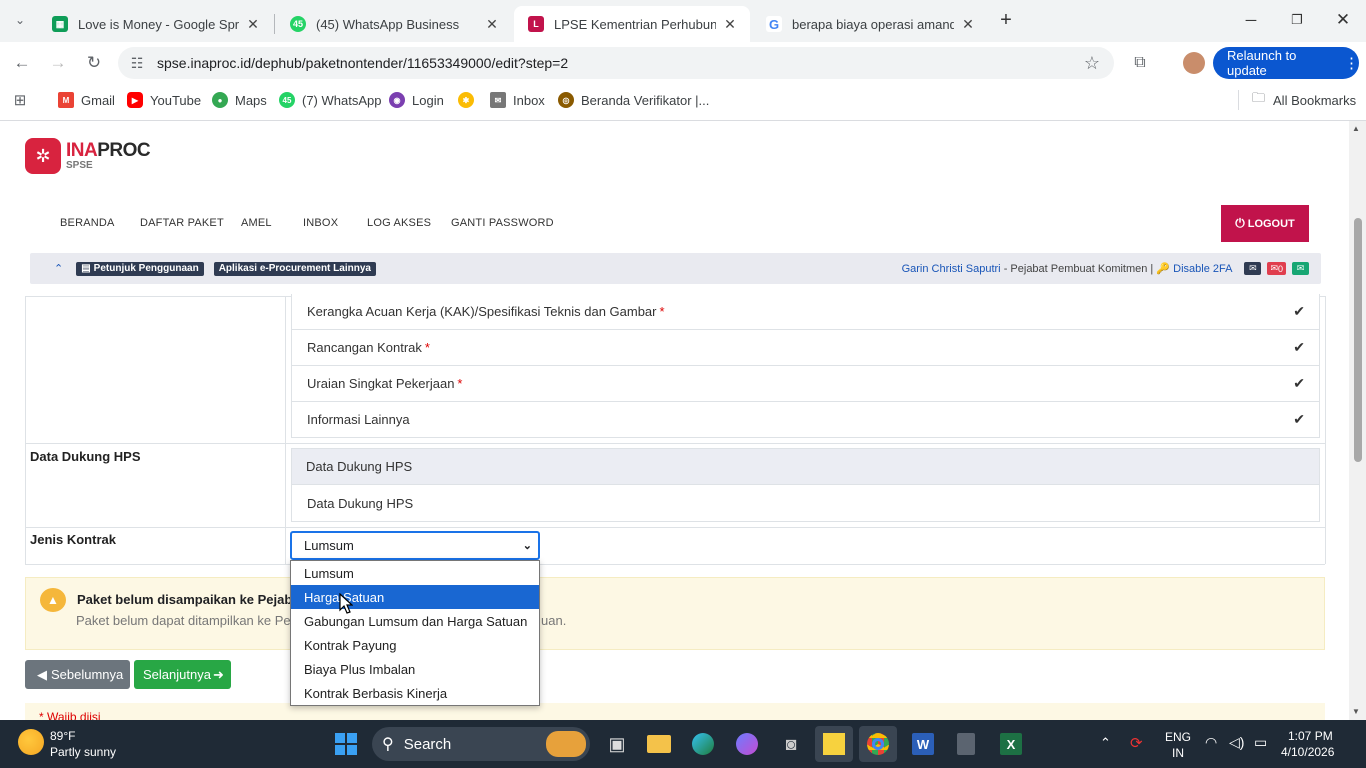  I want to click on mail-count-badge: ✉ 0, so click(1276, 268).